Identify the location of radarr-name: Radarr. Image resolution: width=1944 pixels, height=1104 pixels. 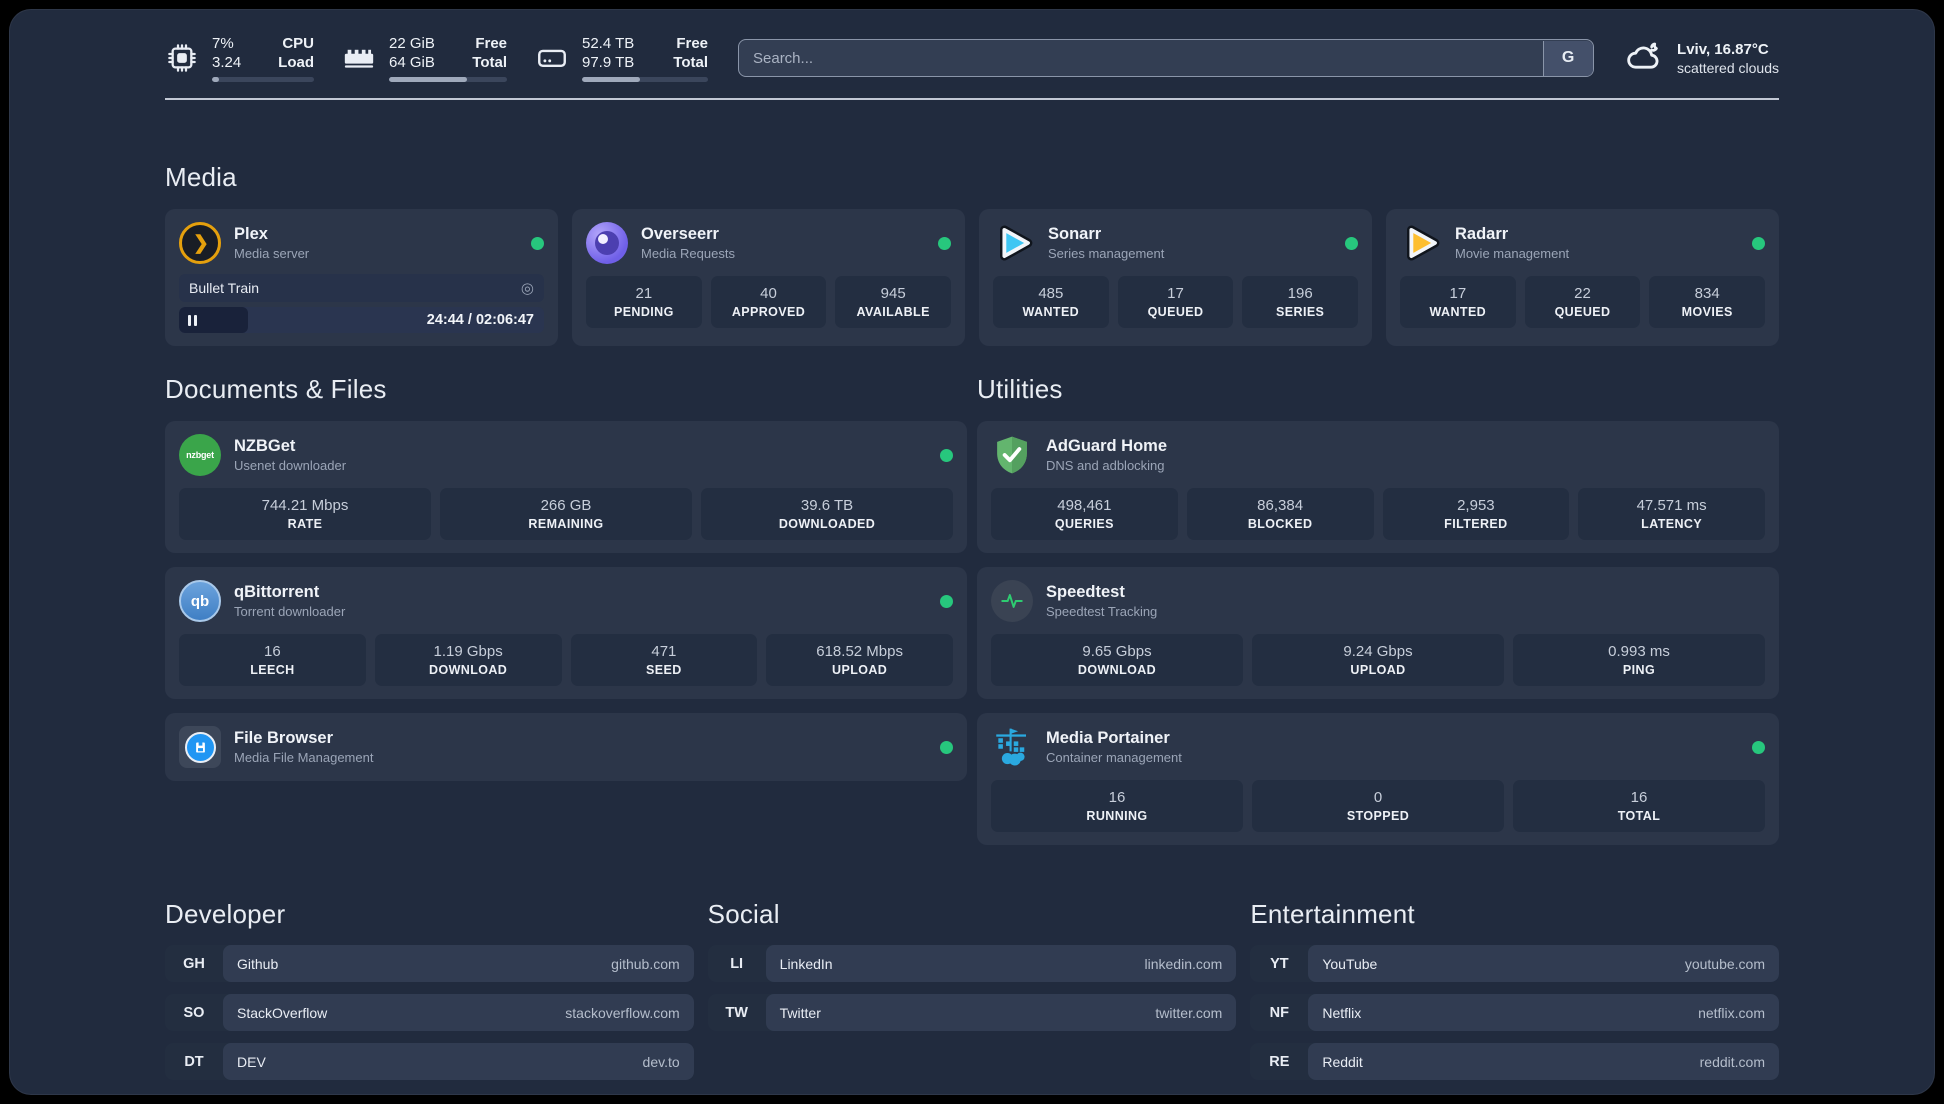
(1482, 234).